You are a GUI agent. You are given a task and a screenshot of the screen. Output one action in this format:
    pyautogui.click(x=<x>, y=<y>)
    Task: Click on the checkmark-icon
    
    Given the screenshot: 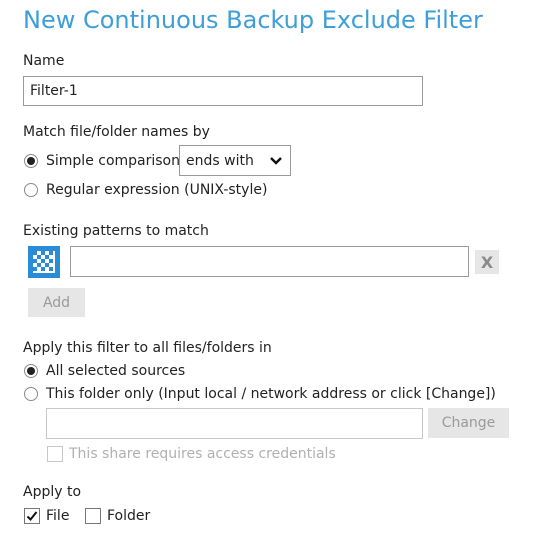 What is the action you would take?
    pyautogui.click(x=32, y=516)
    